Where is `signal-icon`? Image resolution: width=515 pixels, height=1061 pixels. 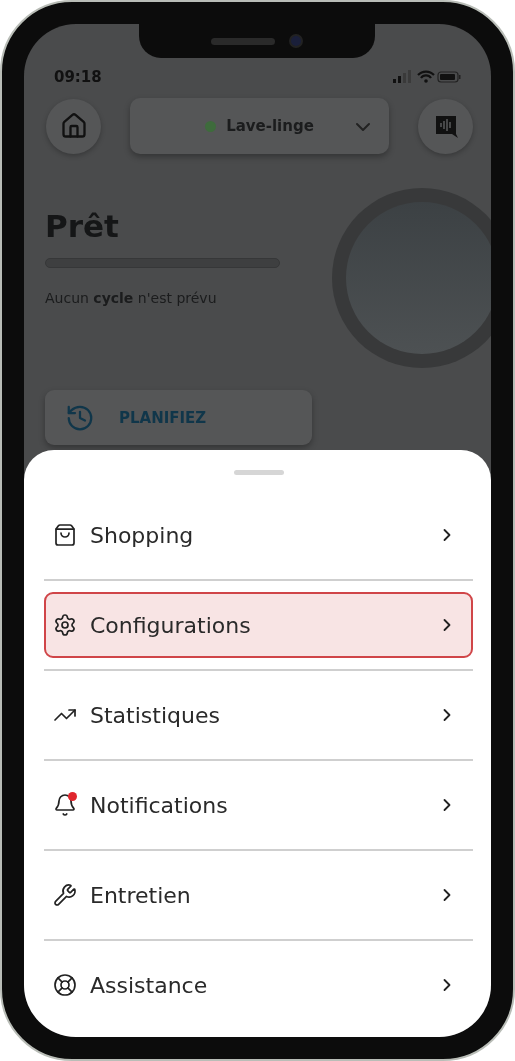
signal-icon is located at coordinates (402, 76).